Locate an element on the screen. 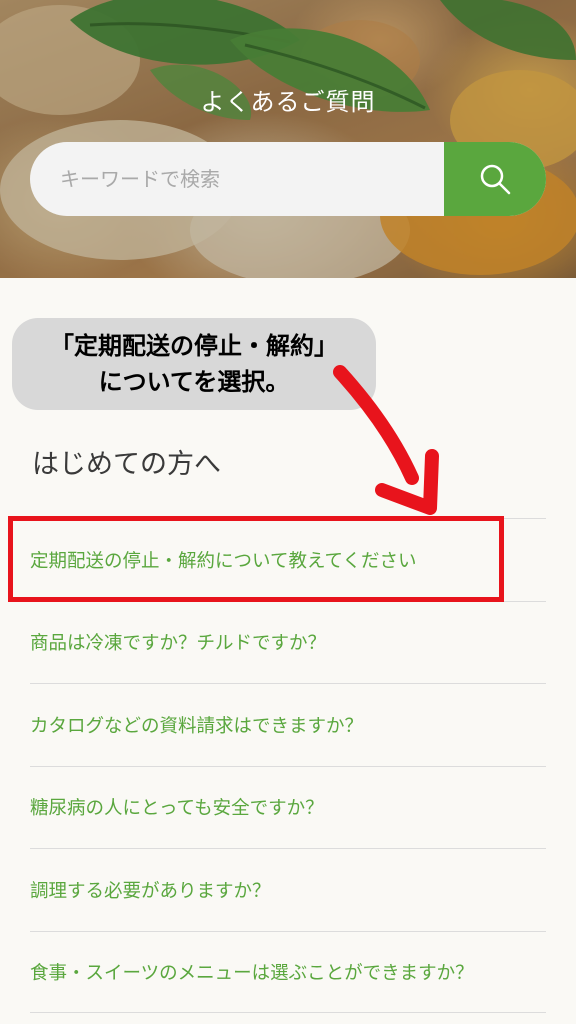  callout-line-1: 「定期配送の停止・解約」 is located at coordinates (194, 346).